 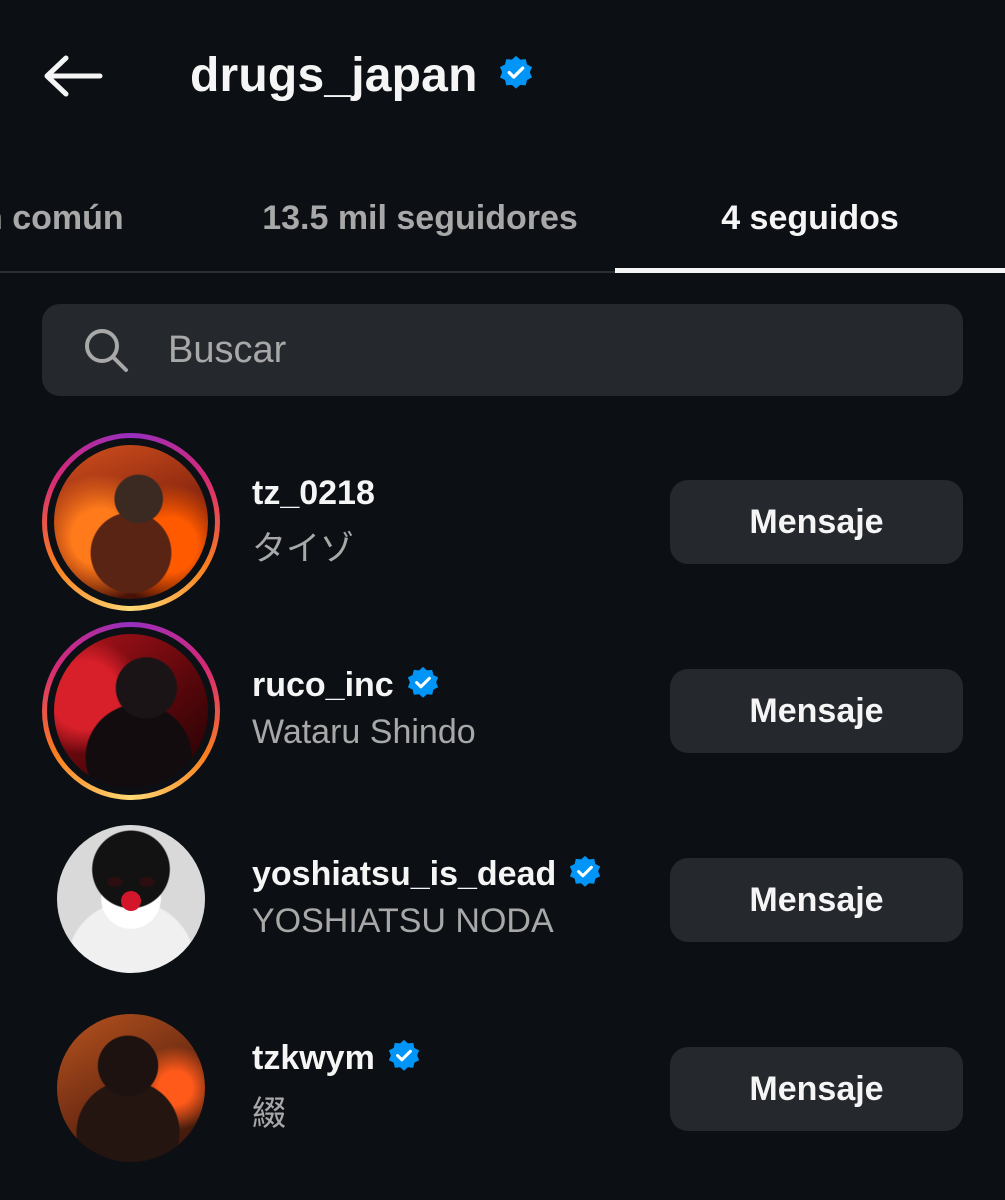 I want to click on header: drugs_japan, so click(x=502, y=75).